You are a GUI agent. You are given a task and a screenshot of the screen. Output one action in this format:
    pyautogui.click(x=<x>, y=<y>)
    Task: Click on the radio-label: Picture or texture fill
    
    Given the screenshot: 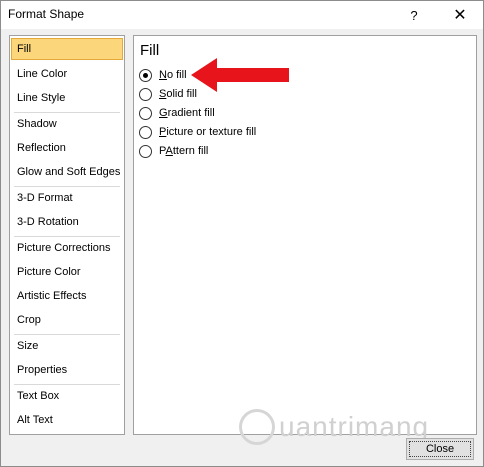 What is the action you would take?
    pyautogui.click(x=208, y=132)
    